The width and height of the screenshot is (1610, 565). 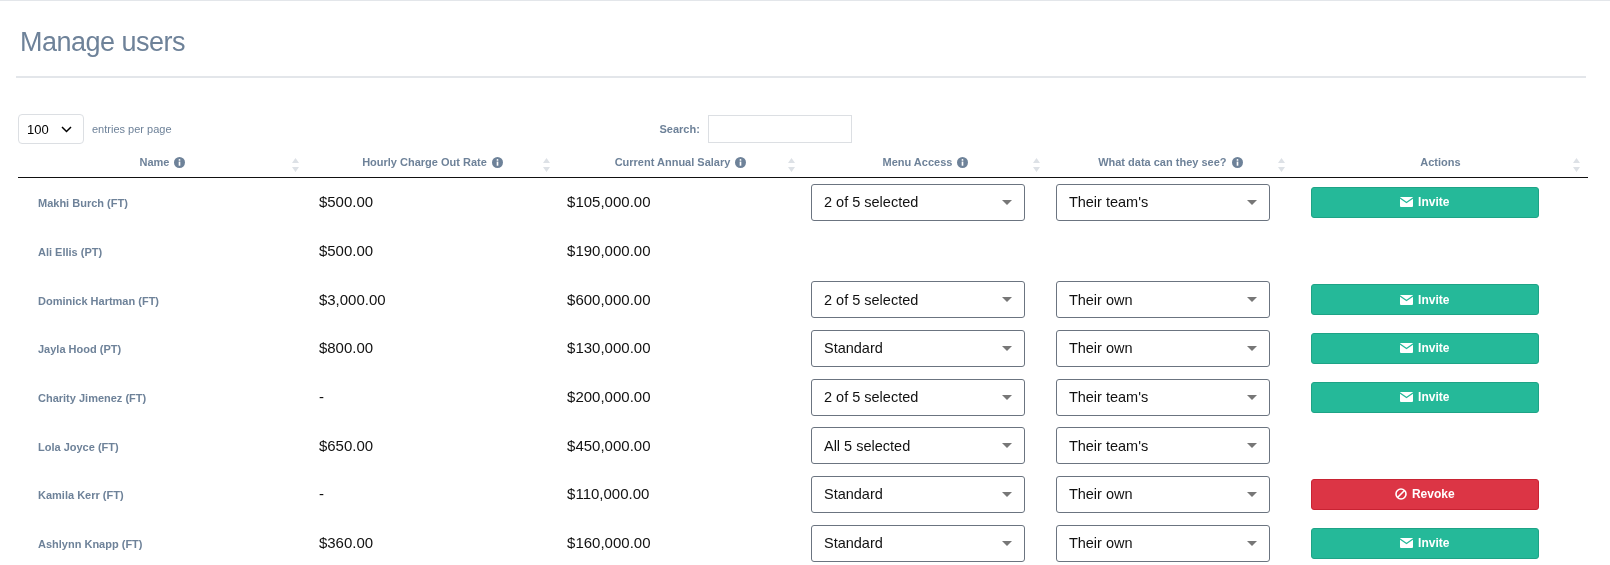 What do you see at coordinates (608, 202) in the screenshot?
I see `annual-salary: $105,000.00` at bounding box center [608, 202].